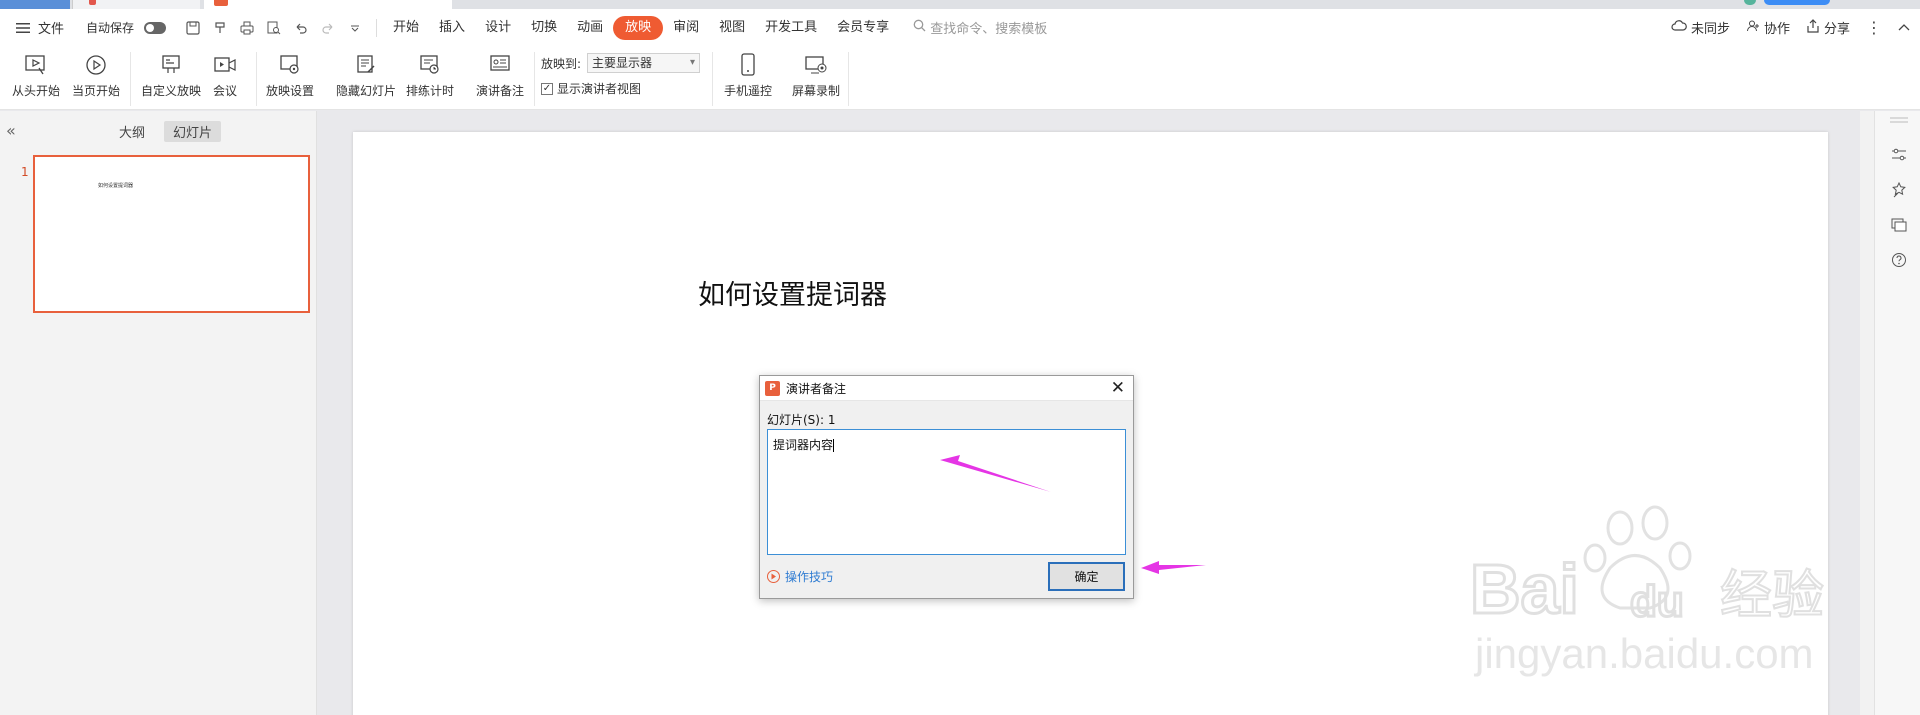 The height and width of the screenshot is (715, 1920). I want to click on magic-wand-icon, so click(1899, 190).